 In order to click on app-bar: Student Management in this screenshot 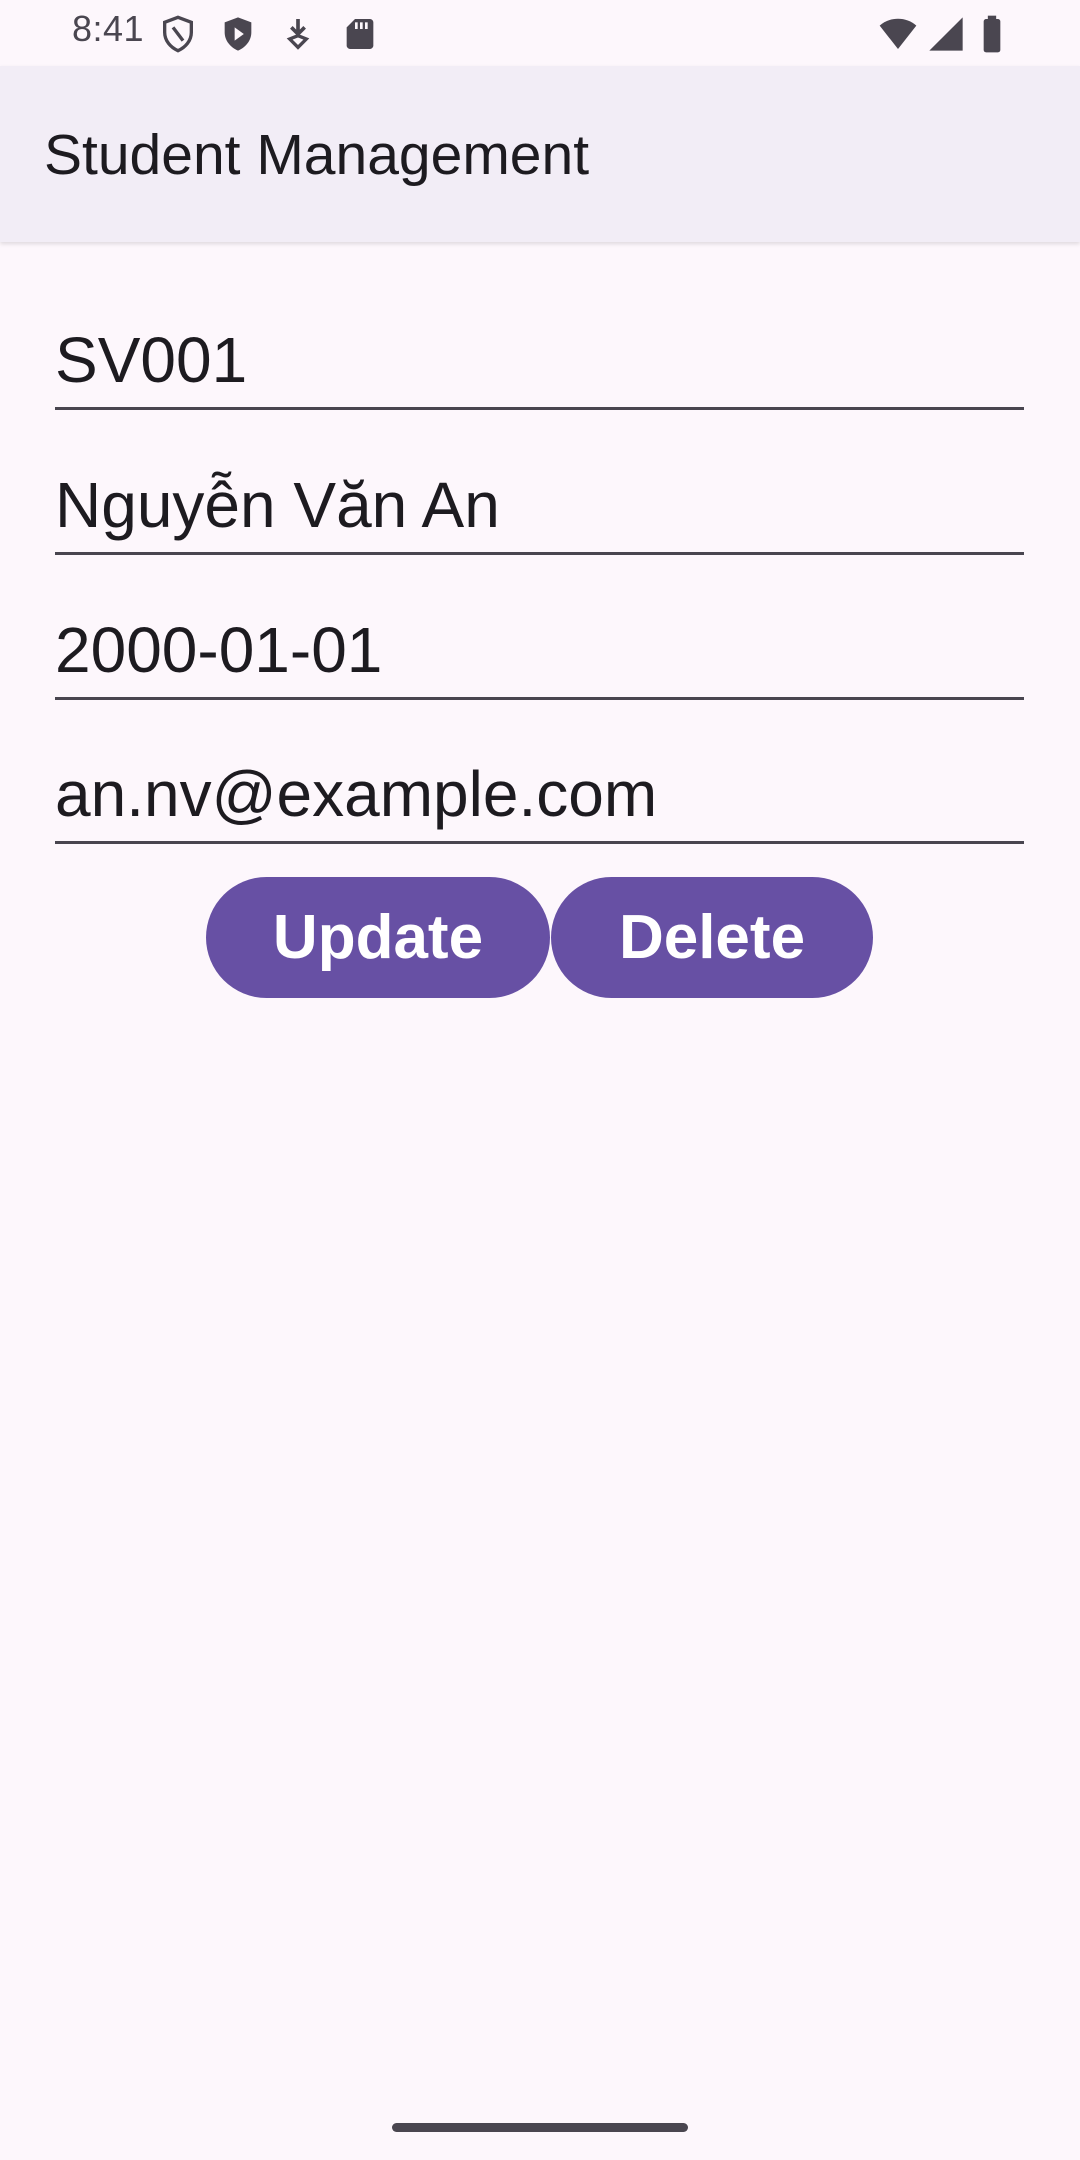, I will do `click(540, 154)`.